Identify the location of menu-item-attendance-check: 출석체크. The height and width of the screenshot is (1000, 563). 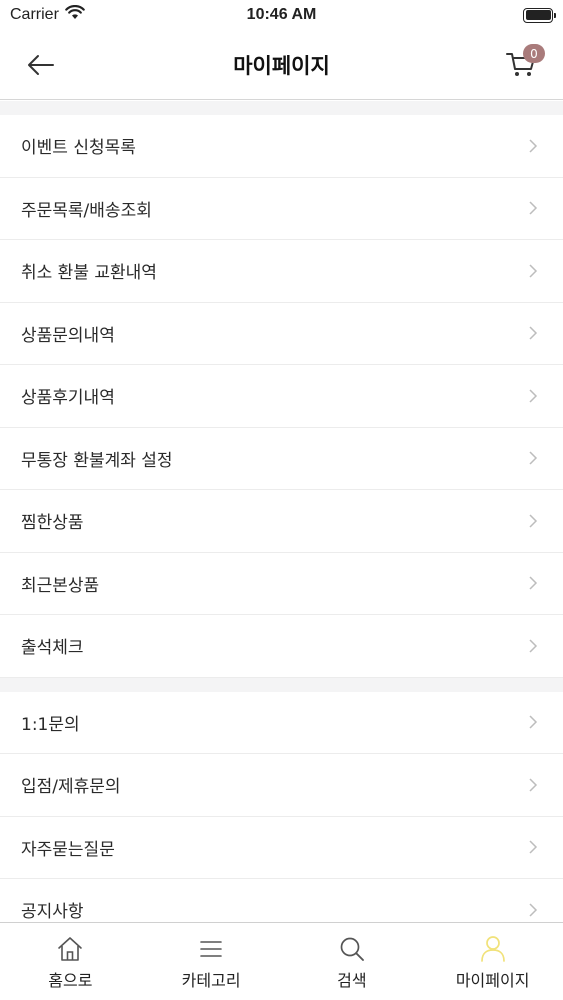
(281, 646).